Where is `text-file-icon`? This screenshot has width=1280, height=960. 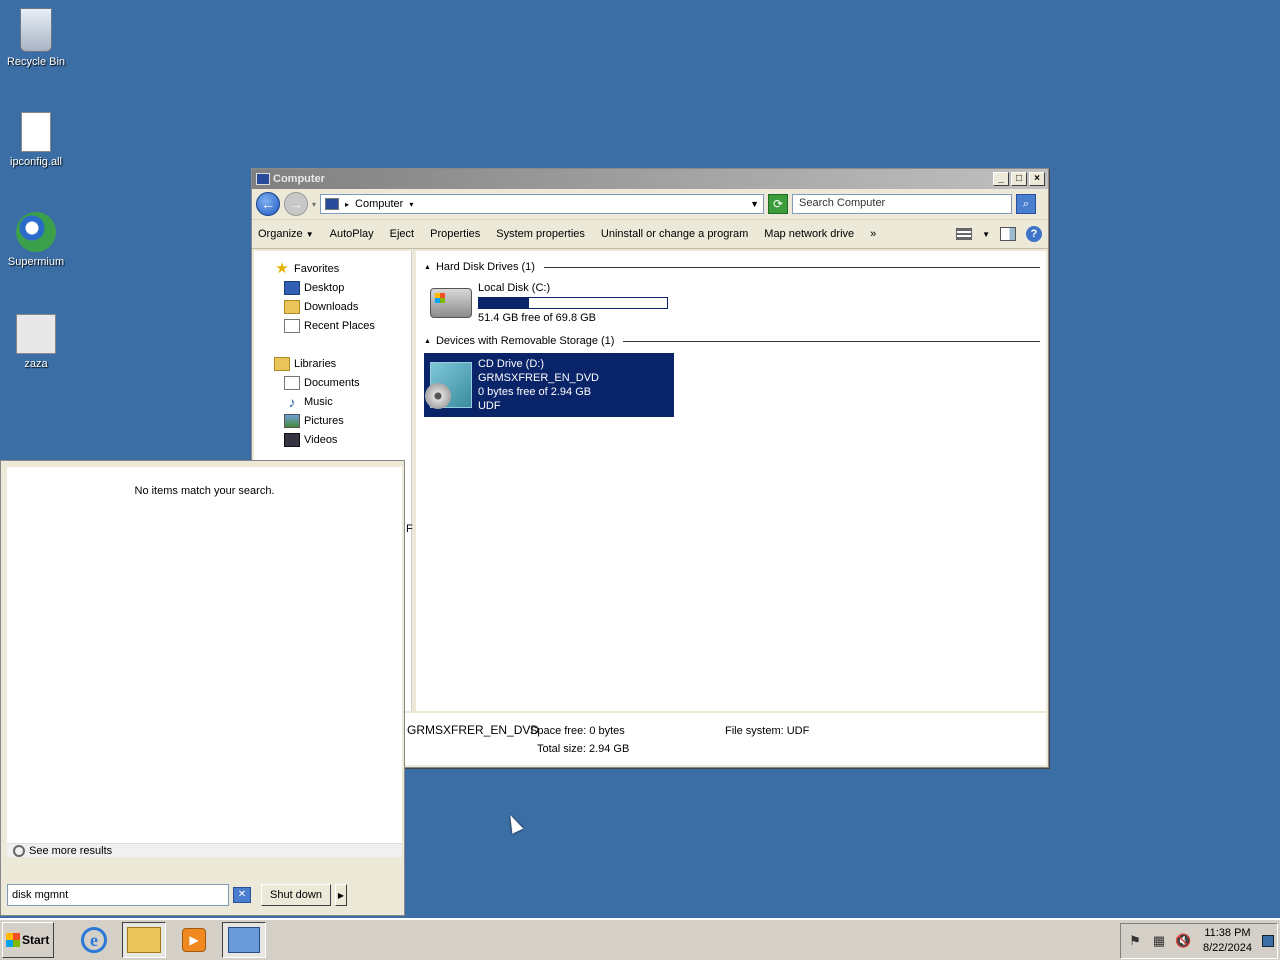
text-file-icon is located at coordinates (36, 132).